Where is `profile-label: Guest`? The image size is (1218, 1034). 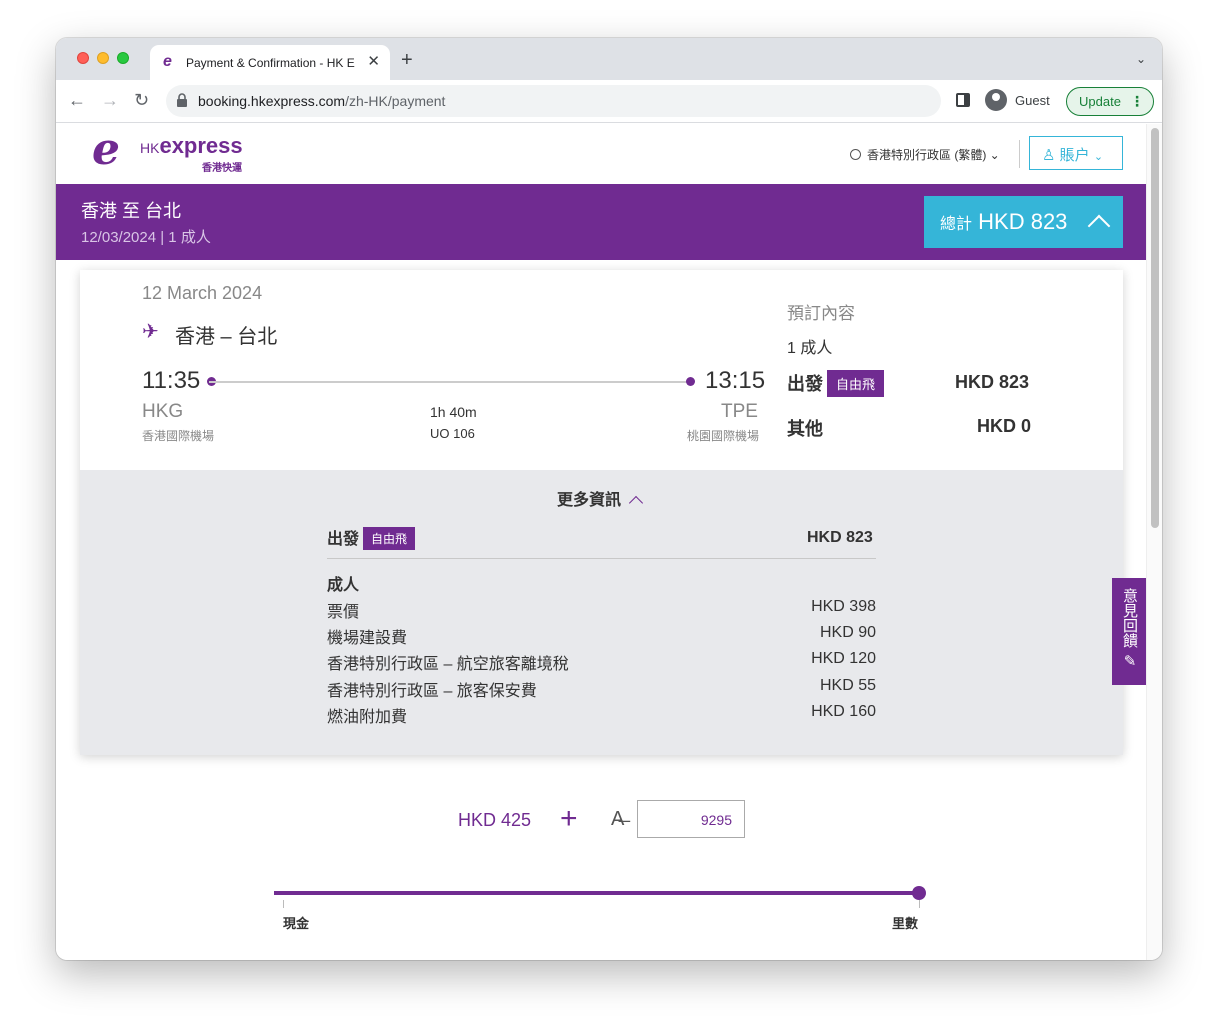
profile-label: Guest is located at coordinates (1032, 100).